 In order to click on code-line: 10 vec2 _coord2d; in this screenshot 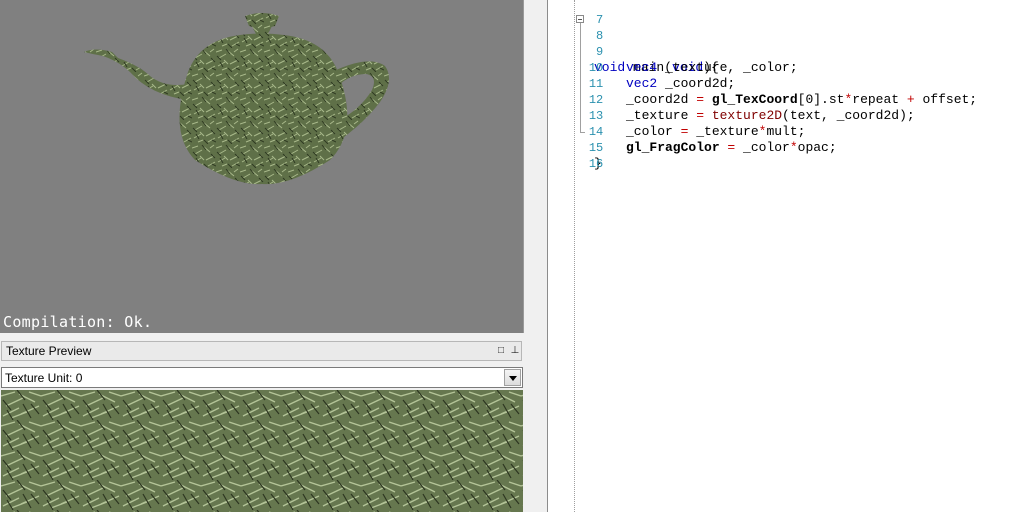, I will do `click(786, 67)`.